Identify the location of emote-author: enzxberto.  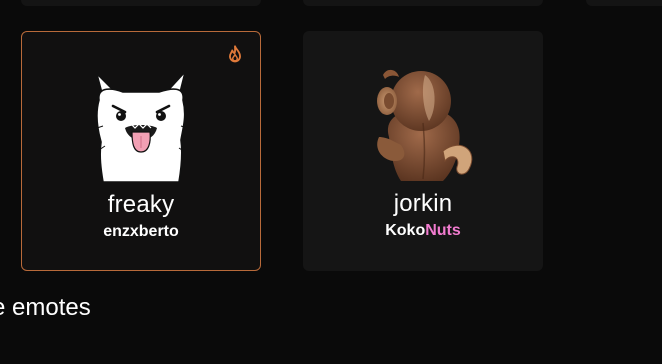
(141, 232).